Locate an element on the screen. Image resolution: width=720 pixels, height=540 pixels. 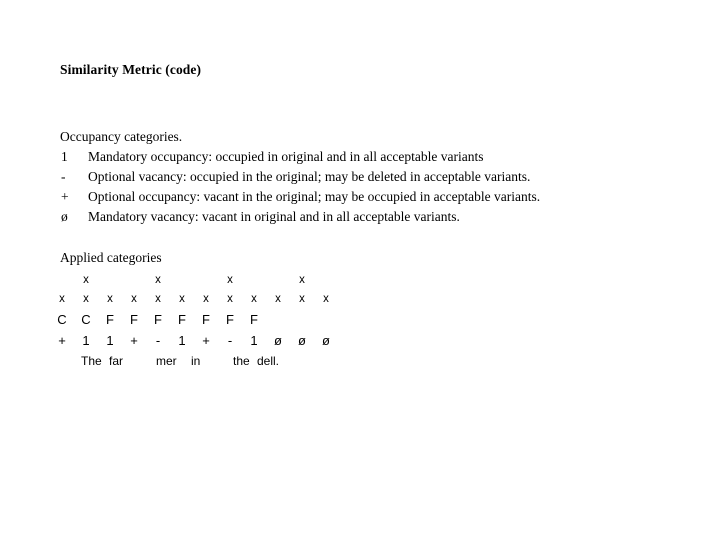
lyric-syllable: dell. is located at coordinates (268, 361).